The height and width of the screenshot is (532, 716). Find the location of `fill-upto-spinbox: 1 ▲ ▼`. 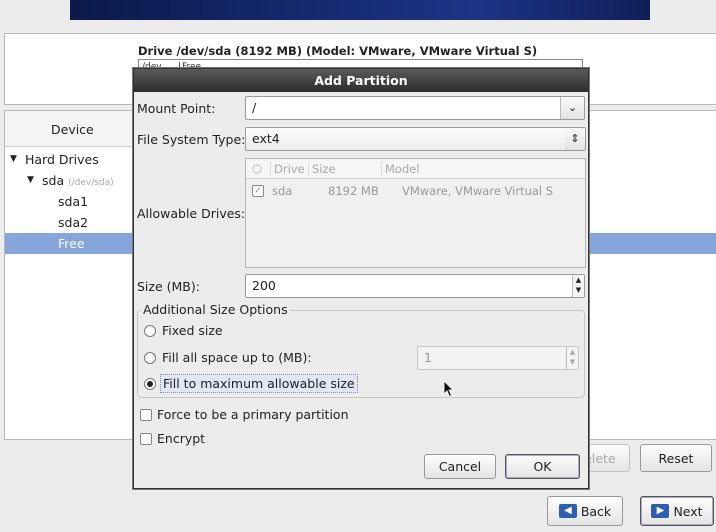

fill-upto-spinbox: 1 ▲ ▼ is located at coordinates (498, 358).